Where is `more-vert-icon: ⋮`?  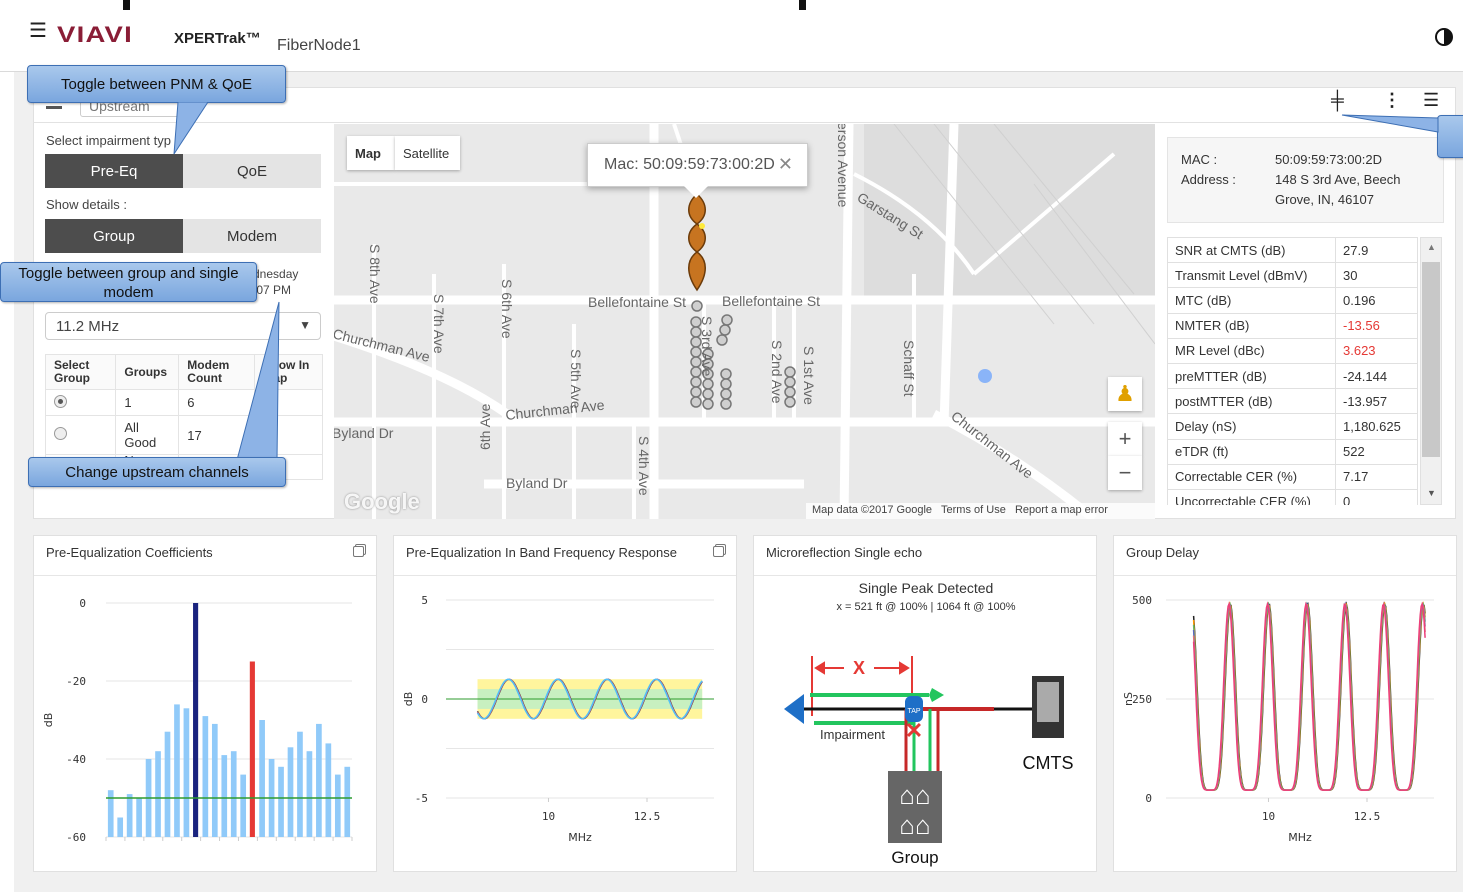 more-vert-icon: ⋮ is located at coordinates (1392, 100).